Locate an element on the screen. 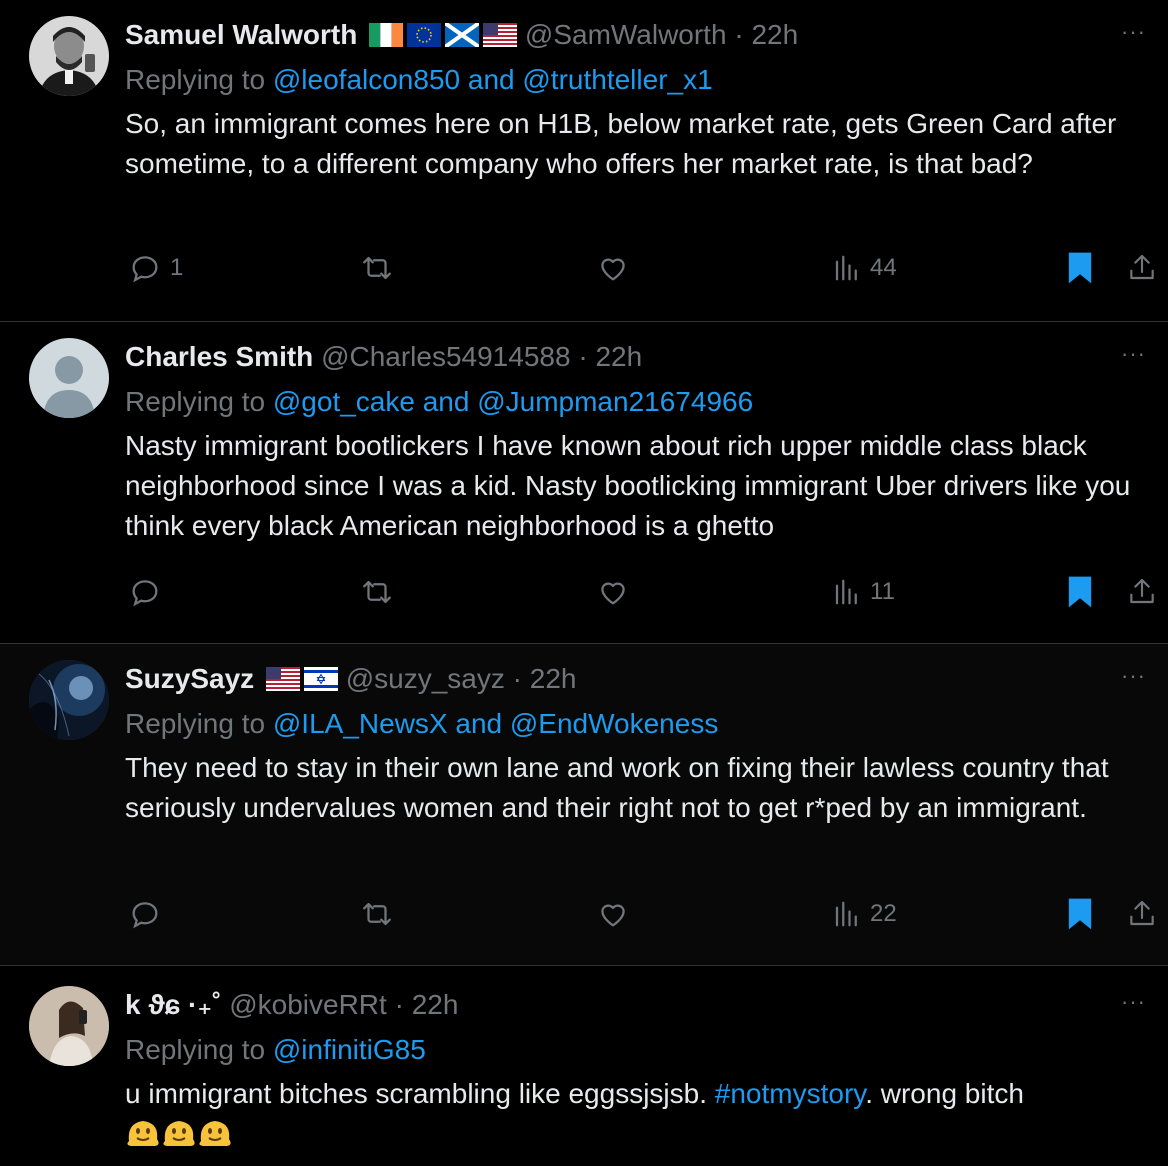 The image size is (1168, 1166). scotland-flag-icon is located at coordinates (462, 38).